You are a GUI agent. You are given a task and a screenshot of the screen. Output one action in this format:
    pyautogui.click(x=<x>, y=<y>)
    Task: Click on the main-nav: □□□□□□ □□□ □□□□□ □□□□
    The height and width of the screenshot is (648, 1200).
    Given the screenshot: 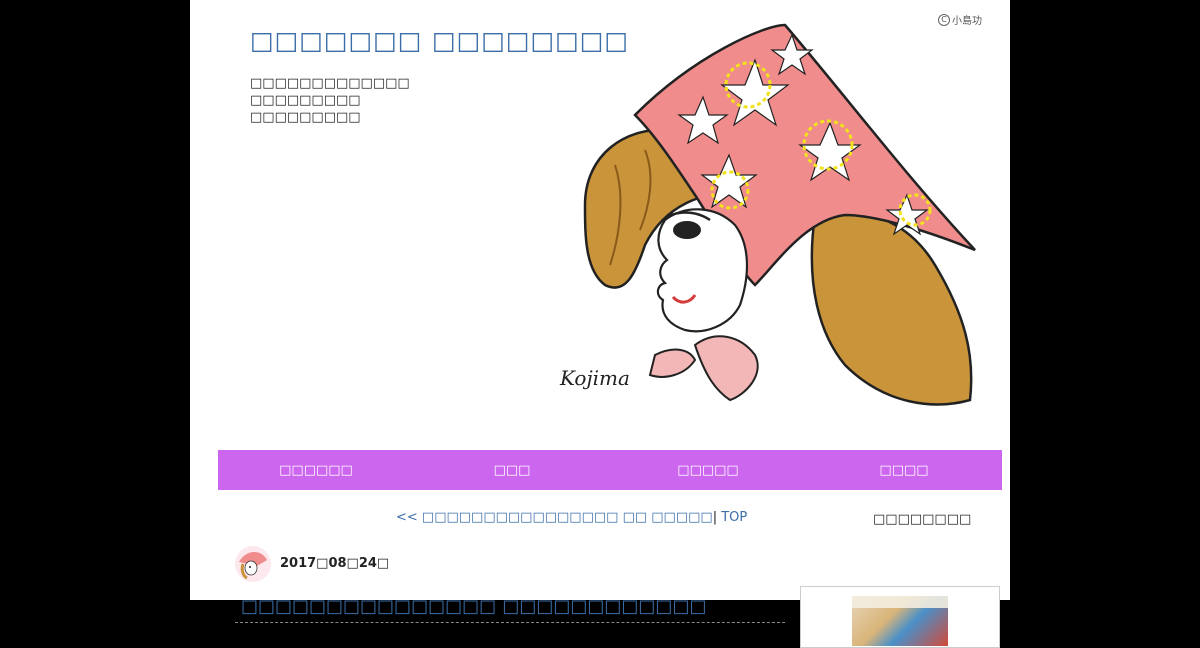 What is the action you would take?
    pyautogui.click(x=610, y=470)
    